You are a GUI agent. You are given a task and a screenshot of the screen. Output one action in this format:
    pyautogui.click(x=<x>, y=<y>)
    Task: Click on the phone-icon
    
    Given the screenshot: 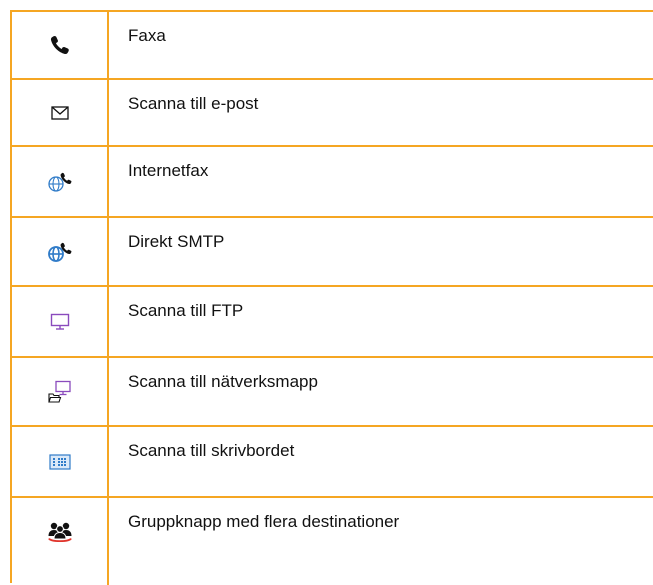 What is the action you would take?
    pyautogui.click(x=60, y=45)
    